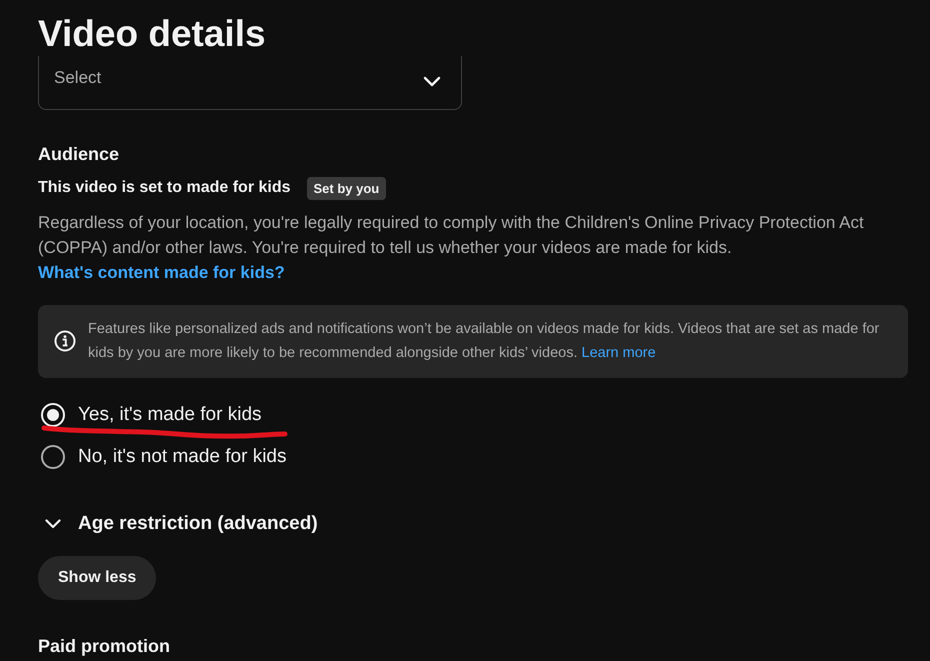 This screenshot has height=661, width=930. I want to click on section-heading: Audience, so click(79, 154).